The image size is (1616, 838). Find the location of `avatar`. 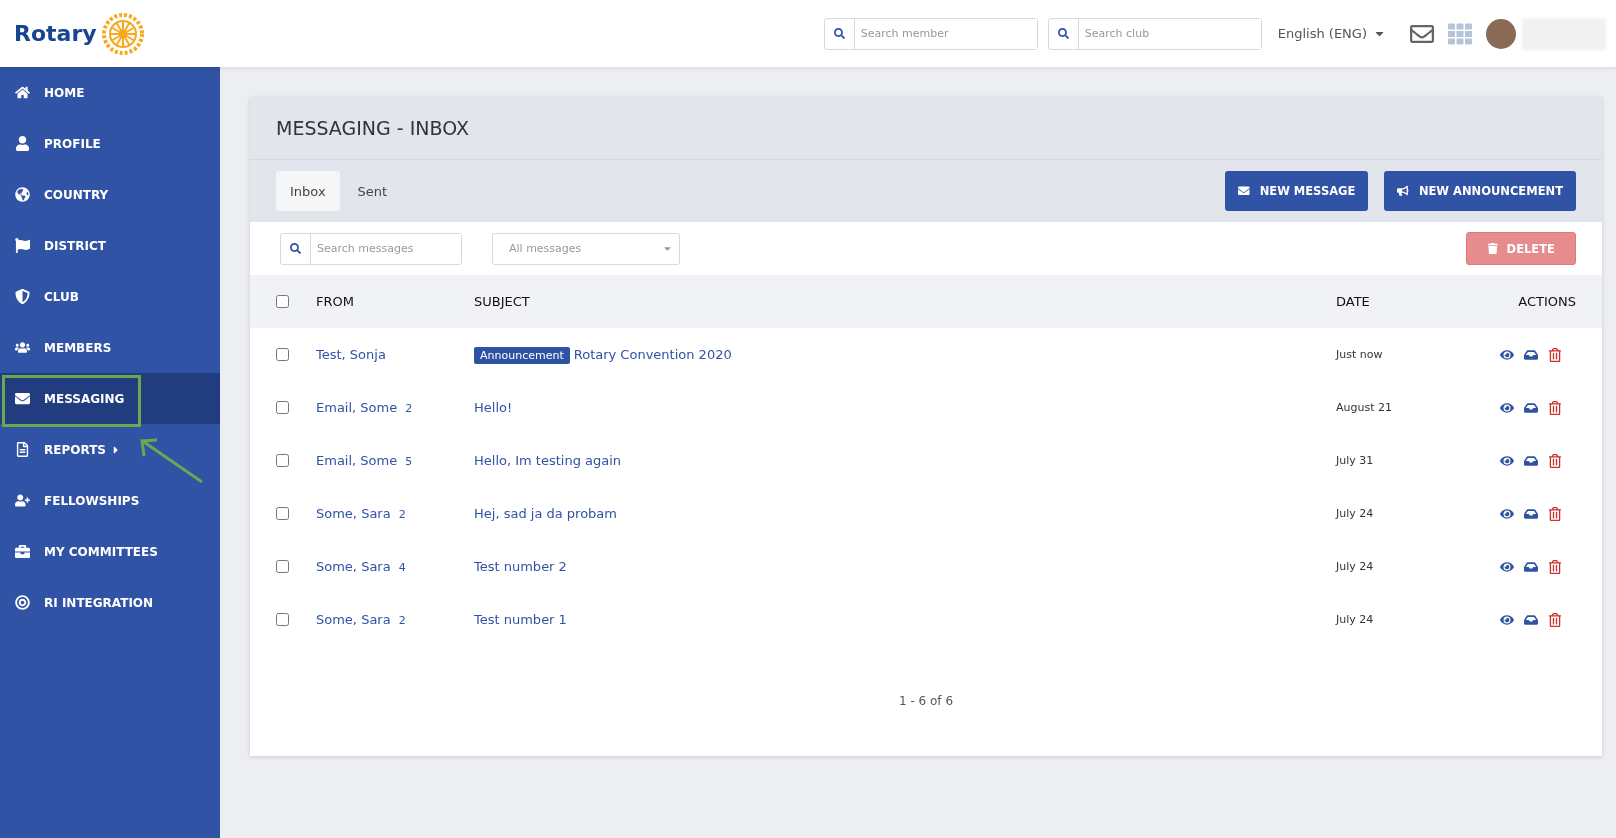

avatar is located at coordinates (1501, 33).